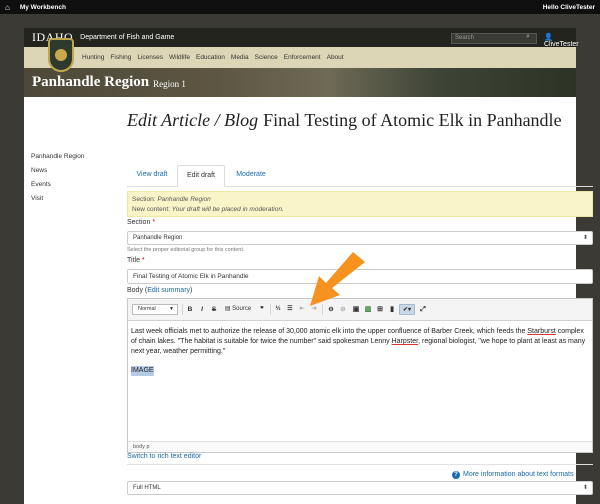 The height and width of the screenshot is (504, 600). Describe the element at coordinates (240, 57) in the screenshot. I see `nav-item-media: Media` at that location.